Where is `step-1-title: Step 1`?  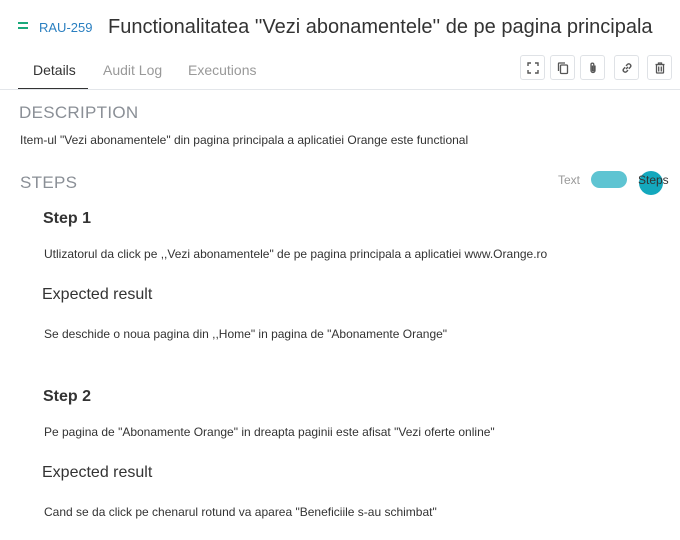 step-1-title: Step 1 is located at coordinates (67, 218).